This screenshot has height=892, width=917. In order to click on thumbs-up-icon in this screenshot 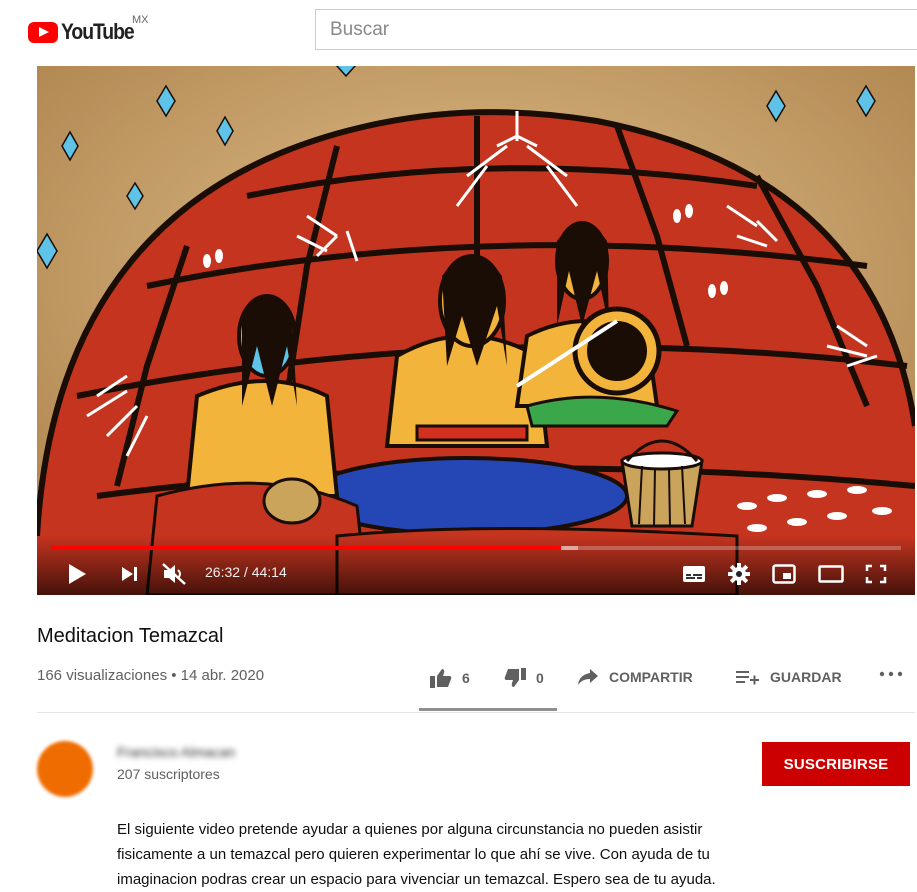, I will do `click(441, 678)`.